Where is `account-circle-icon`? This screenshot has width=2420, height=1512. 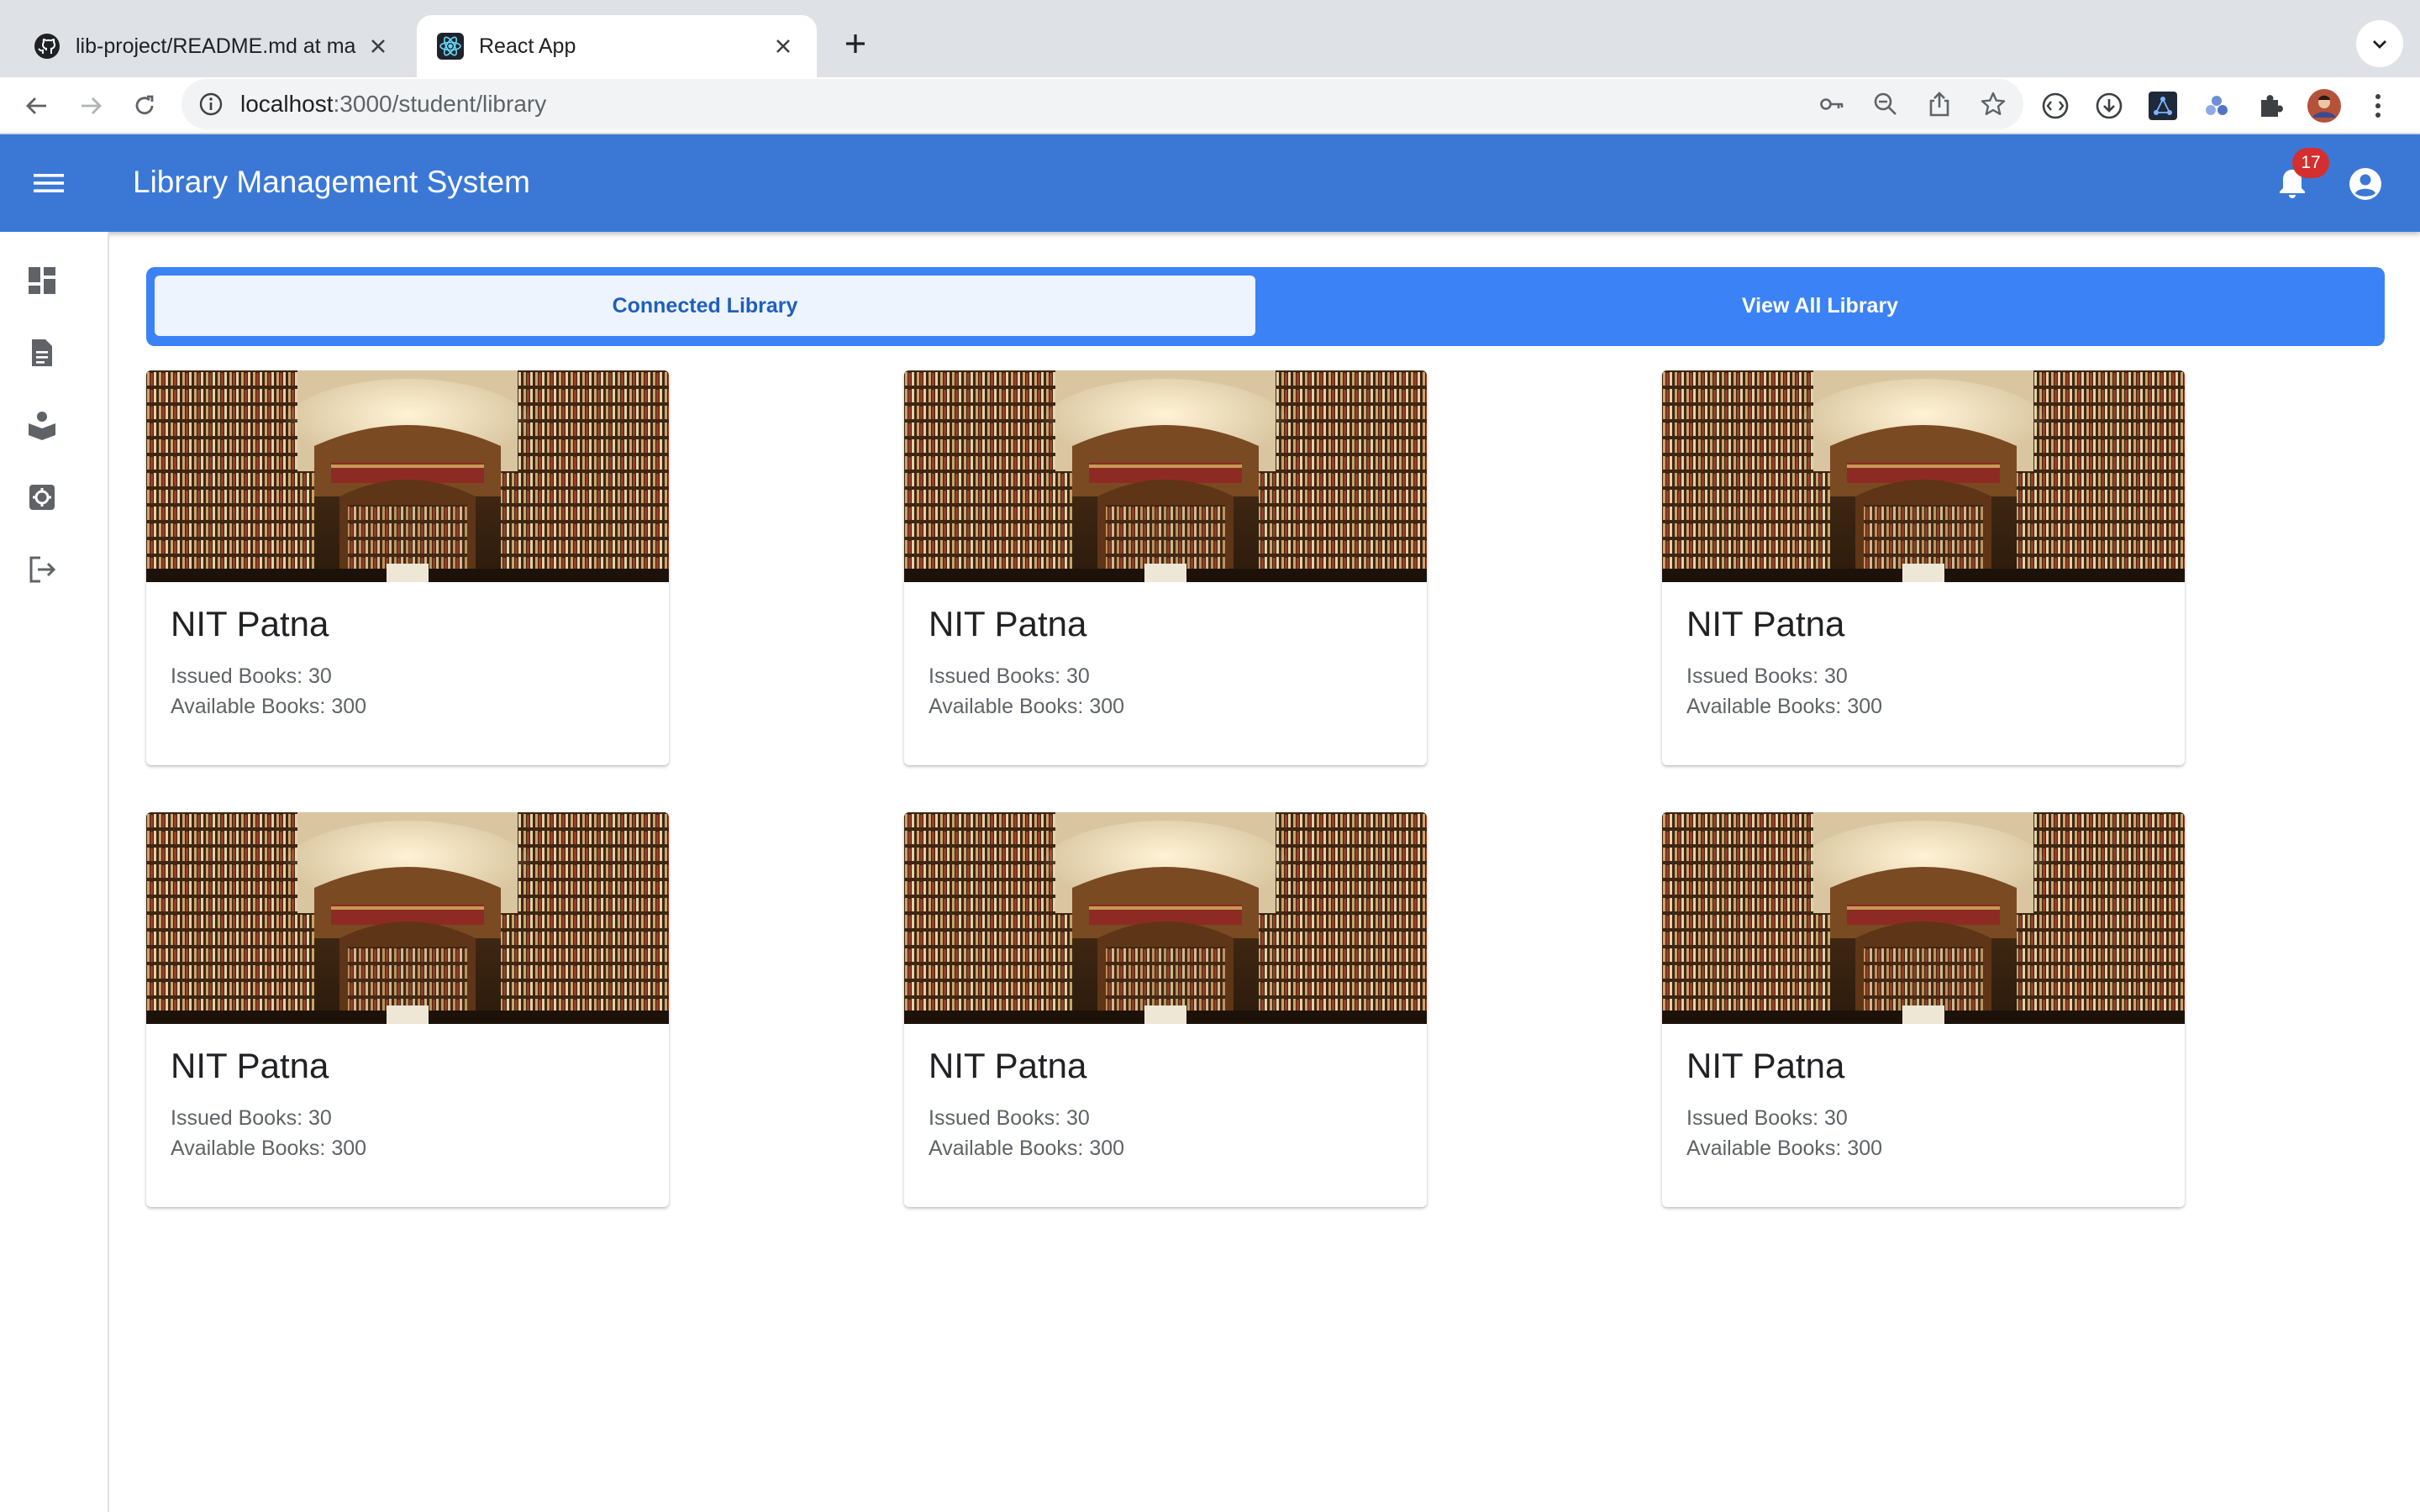
account-circle-icon is located at coordinates (2365, 184).